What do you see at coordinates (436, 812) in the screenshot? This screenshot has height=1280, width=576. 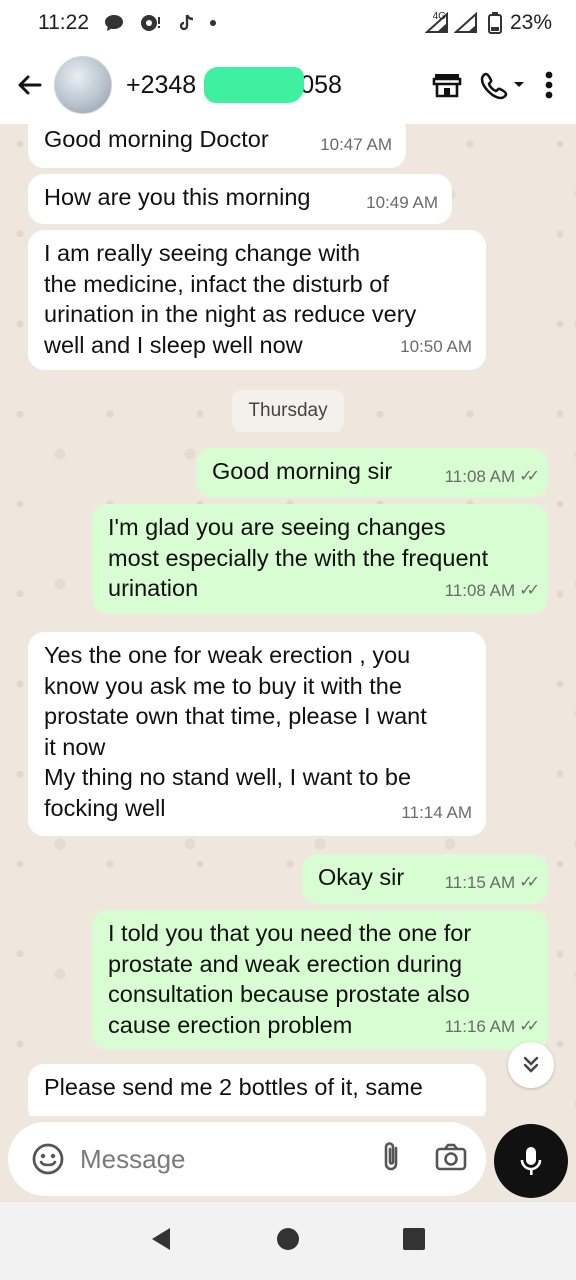 I see `message-time: 11:14 AM` at bounding box center [436, 812].